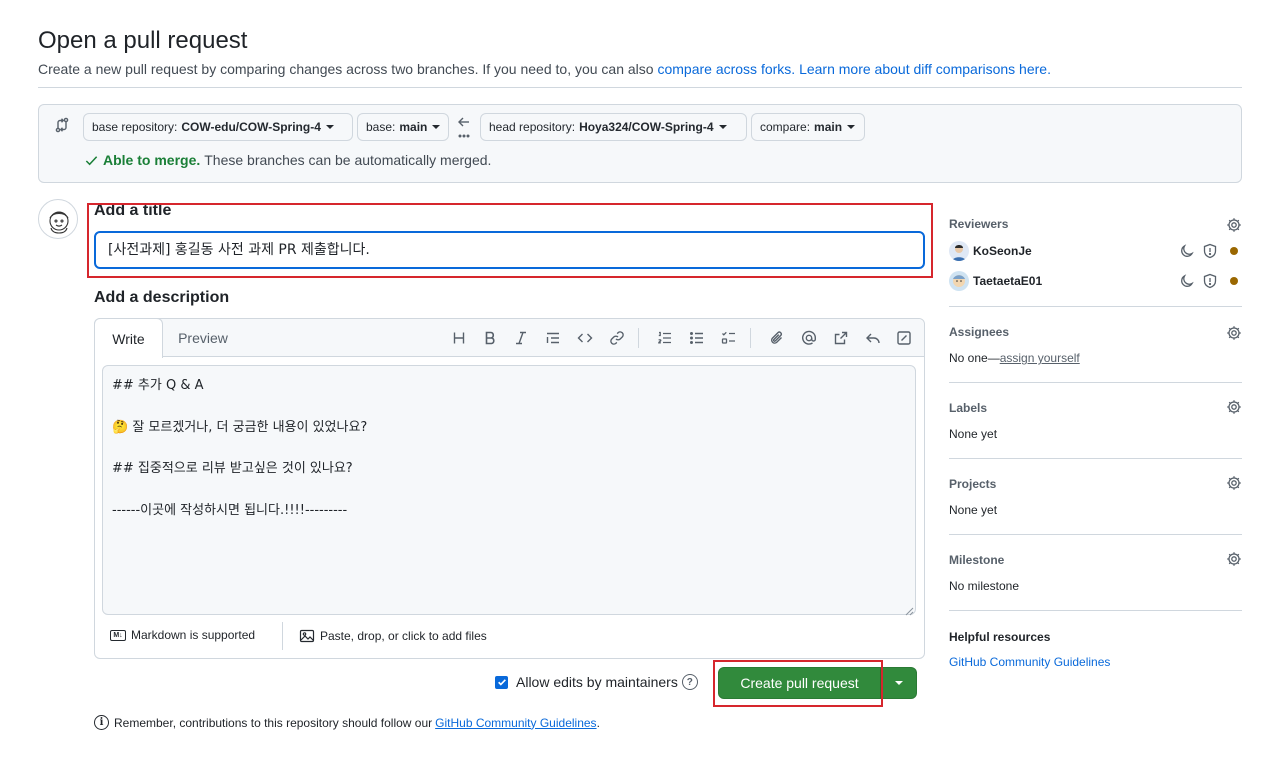 This screenshot has height=759, width=1280. I want to click on ordered-list-icon, so click(665, 338).